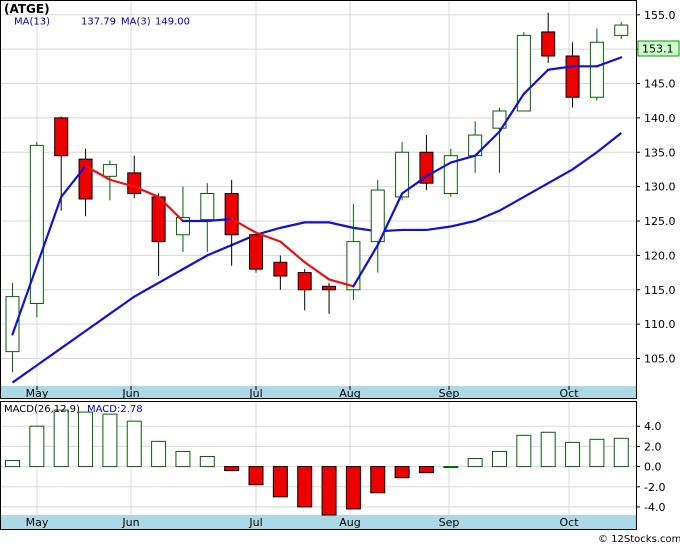 The image size is (680, 546). I want to click on macd-x-tick-label: Sep, so click(449, 522).